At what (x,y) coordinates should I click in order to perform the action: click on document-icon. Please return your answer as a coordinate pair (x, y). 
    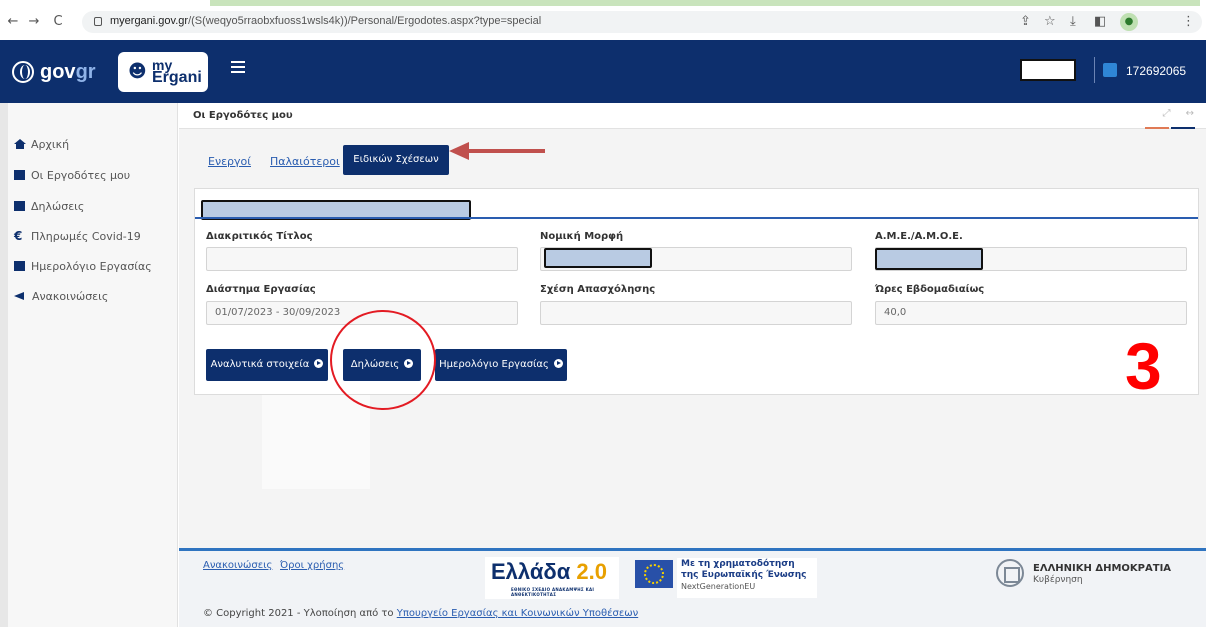
    Looking at the image, I should click on (19, 206).